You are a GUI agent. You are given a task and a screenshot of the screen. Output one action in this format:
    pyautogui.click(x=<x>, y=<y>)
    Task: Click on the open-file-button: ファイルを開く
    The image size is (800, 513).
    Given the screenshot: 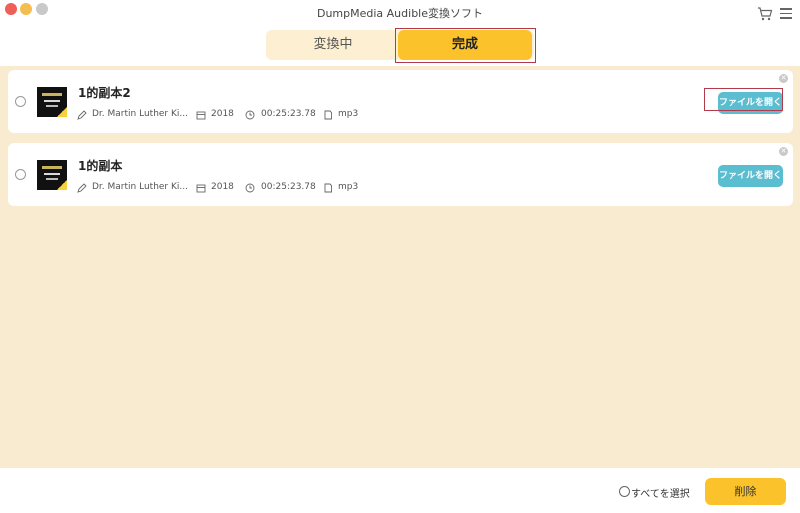 What is the action you would take?
    pyautogui.click(x=750, y=176)
    